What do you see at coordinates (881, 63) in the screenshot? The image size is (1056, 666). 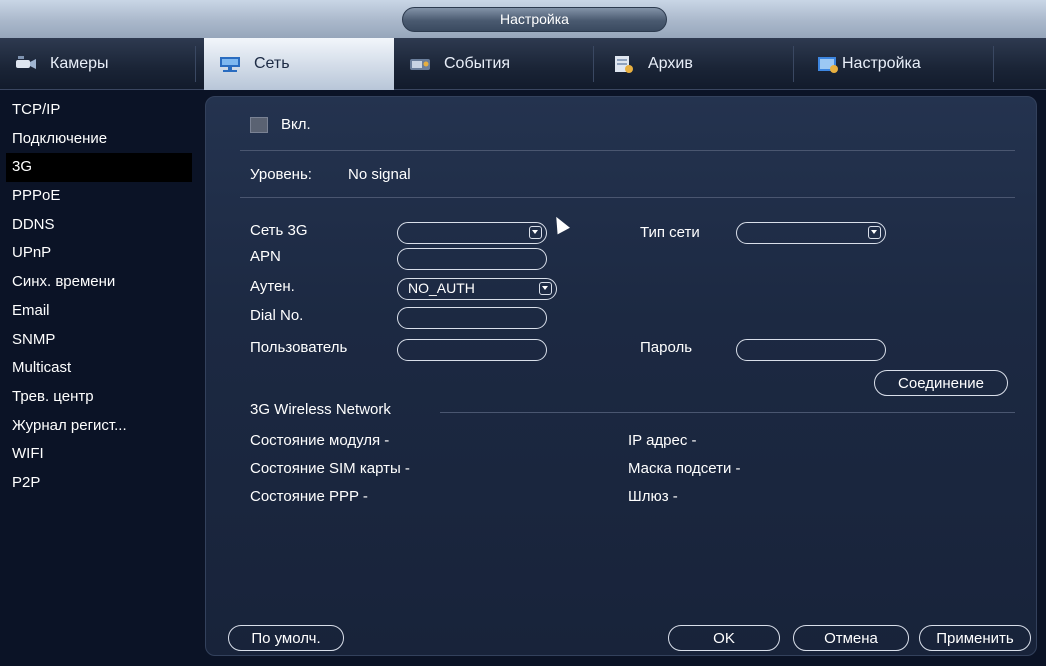 I see `tab-settings-label: Настройка` at bounding box center [881, 63].